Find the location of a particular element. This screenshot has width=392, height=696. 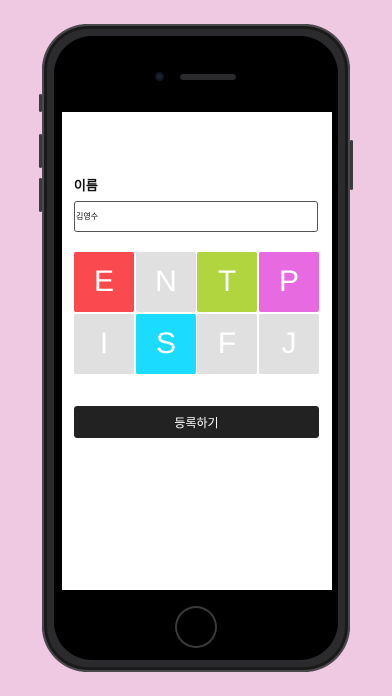

mbti-tile-j: J is located at coordinates (289, 344).